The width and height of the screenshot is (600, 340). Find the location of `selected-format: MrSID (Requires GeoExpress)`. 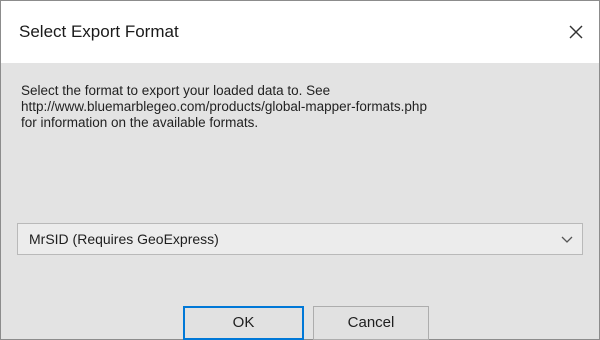

selected-format: MrSID (Requires GeoExpress) is located at coordinates (124, 239).